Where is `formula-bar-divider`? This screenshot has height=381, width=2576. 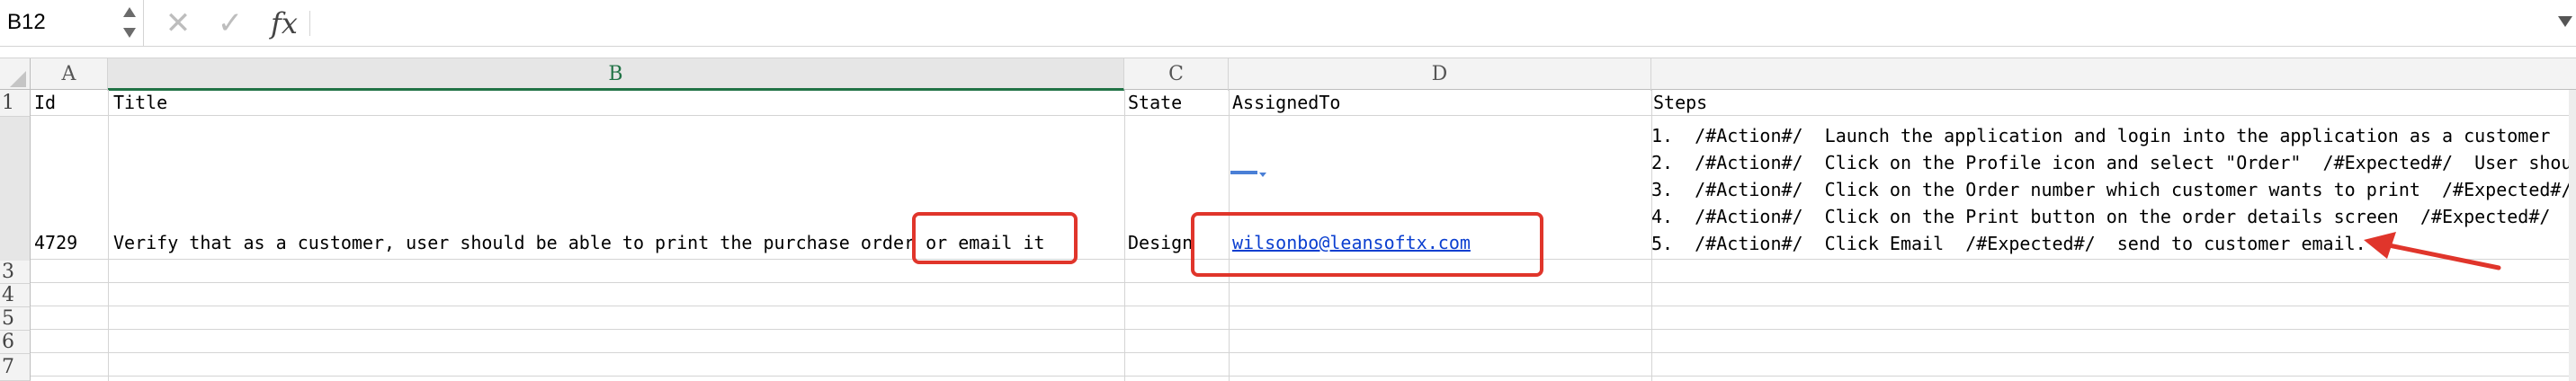 formula-bar-divider is located at coordinates (309, 24).